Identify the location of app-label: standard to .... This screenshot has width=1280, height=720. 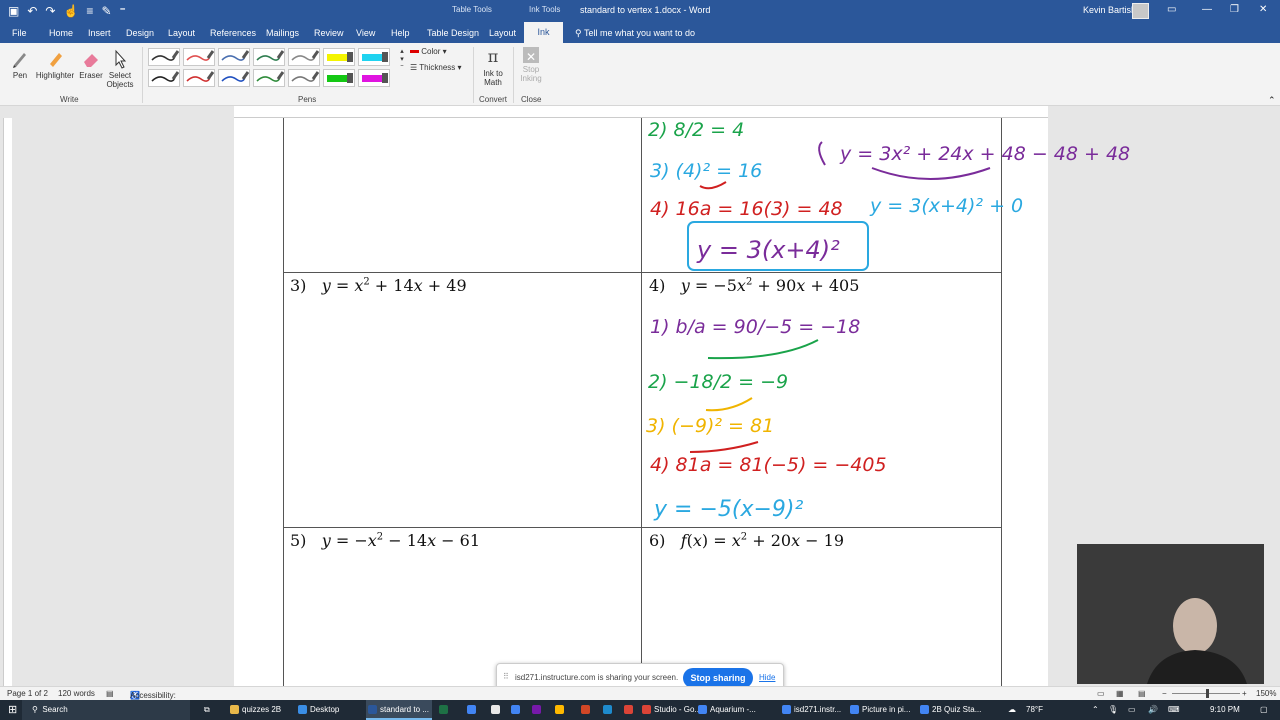
(404, 709).